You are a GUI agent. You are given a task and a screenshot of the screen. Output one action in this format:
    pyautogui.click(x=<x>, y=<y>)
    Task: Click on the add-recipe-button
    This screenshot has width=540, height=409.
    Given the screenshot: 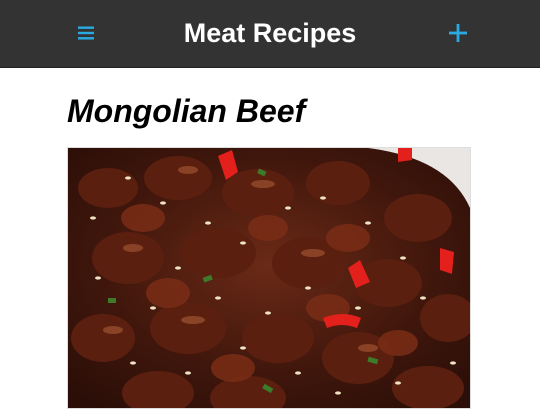 What is the action you would take?
    pyautogui.click(x=458, y=33)
    